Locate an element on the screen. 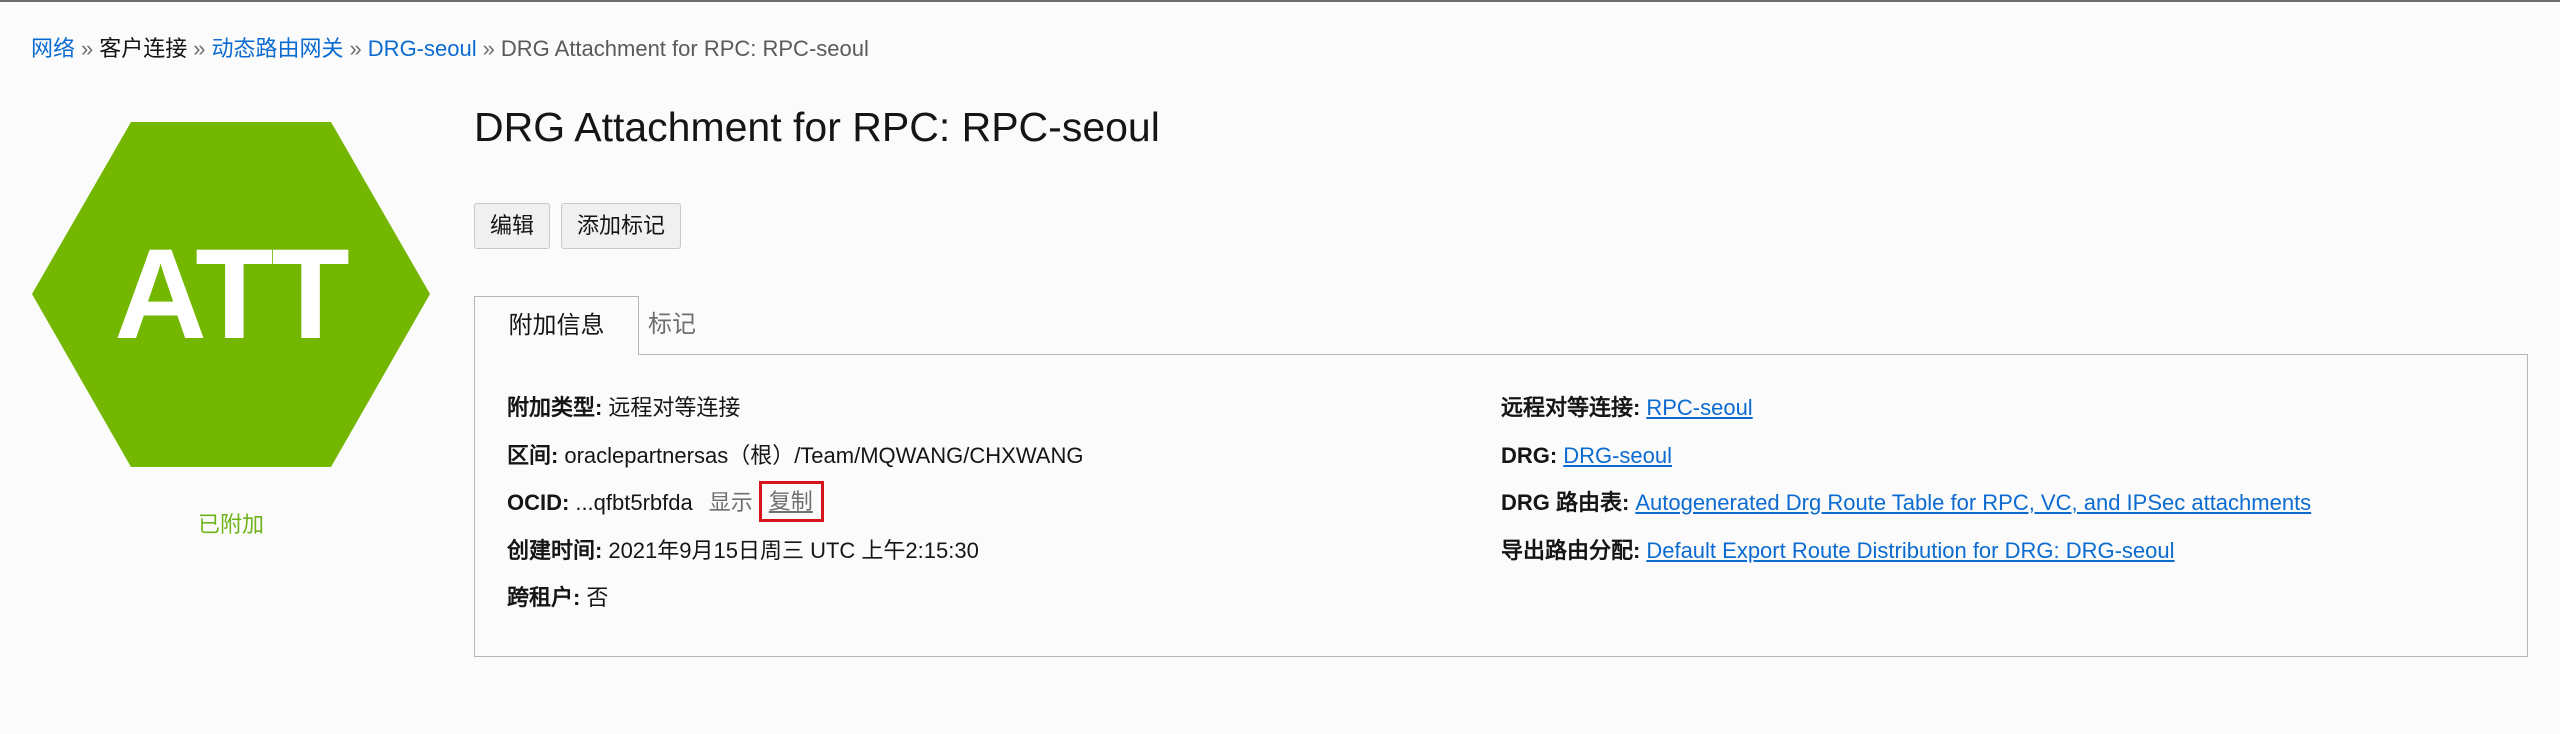 The image size is (2560, 734). tab-bar: 附加信息 标记 is located at coordinates (1501, 325).